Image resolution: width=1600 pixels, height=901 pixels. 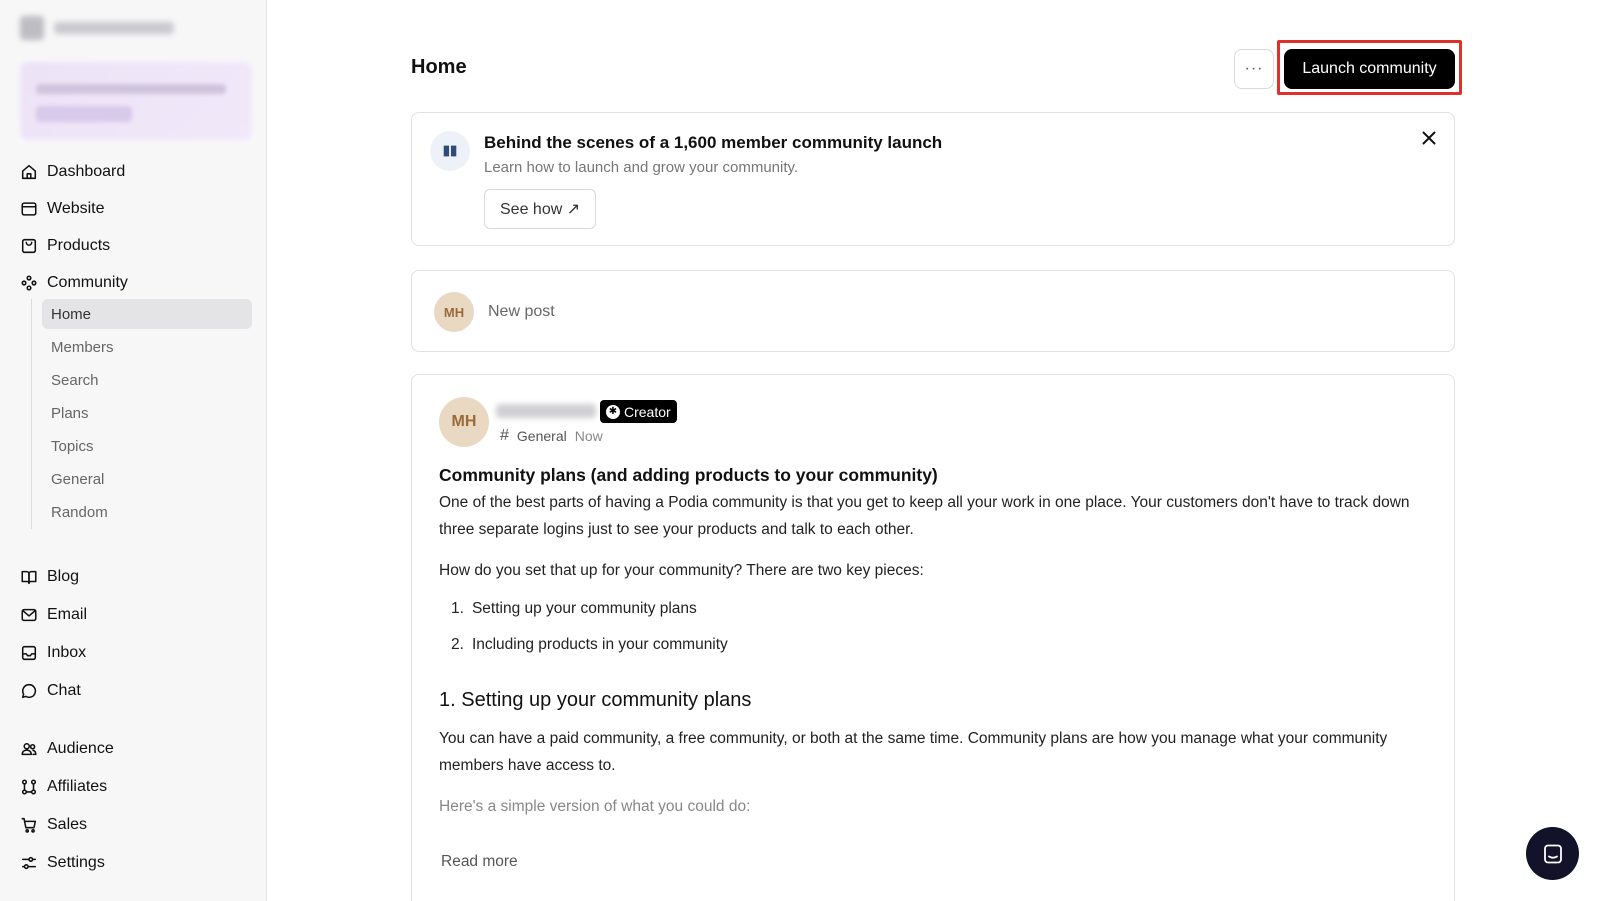 What do you see at coordinates (439, 67) in the screenshot?
I see `page-title: Home` at bounding box center [439, 67].